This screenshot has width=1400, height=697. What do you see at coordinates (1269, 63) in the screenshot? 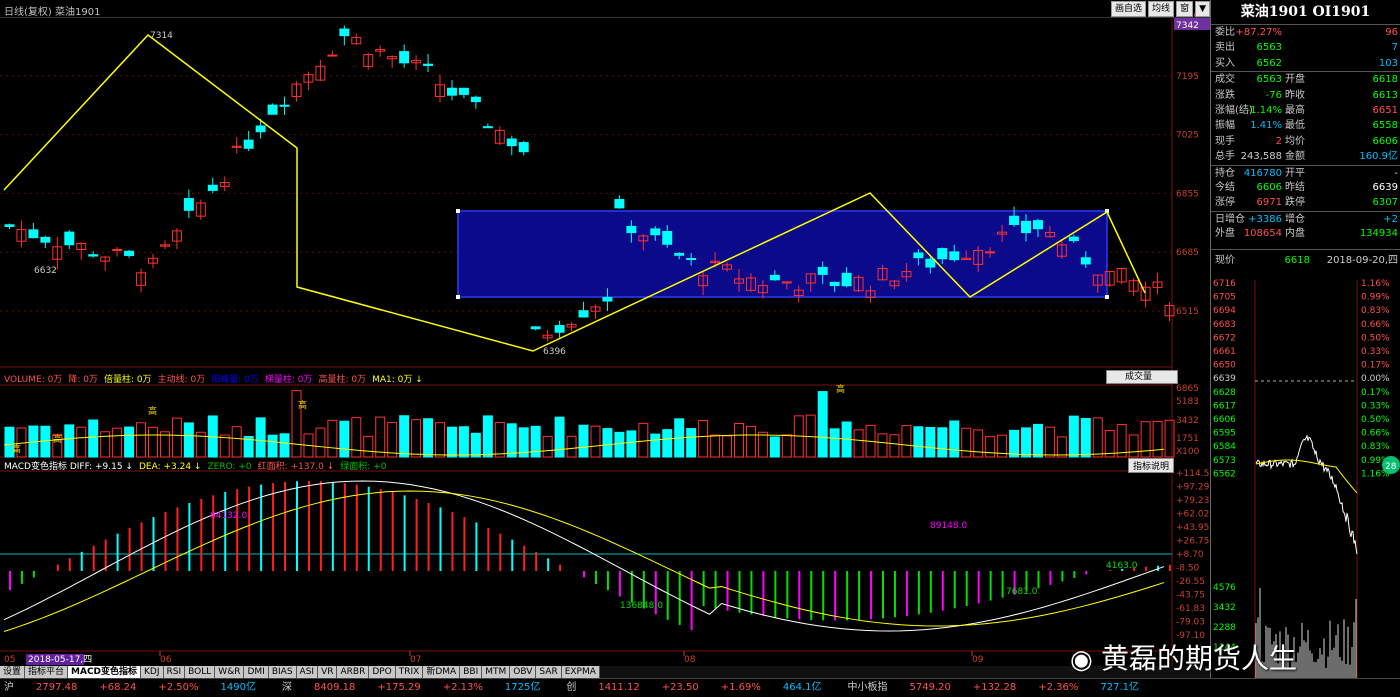
I see `row-value: 6562` at bounding box center [1269, 63].